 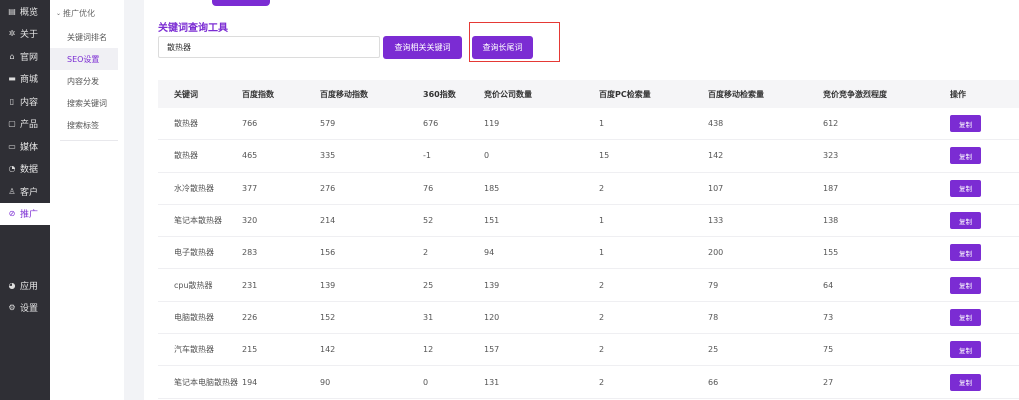 I want to click on subnav-item: 关键词排名, so click(x=84, y=37).